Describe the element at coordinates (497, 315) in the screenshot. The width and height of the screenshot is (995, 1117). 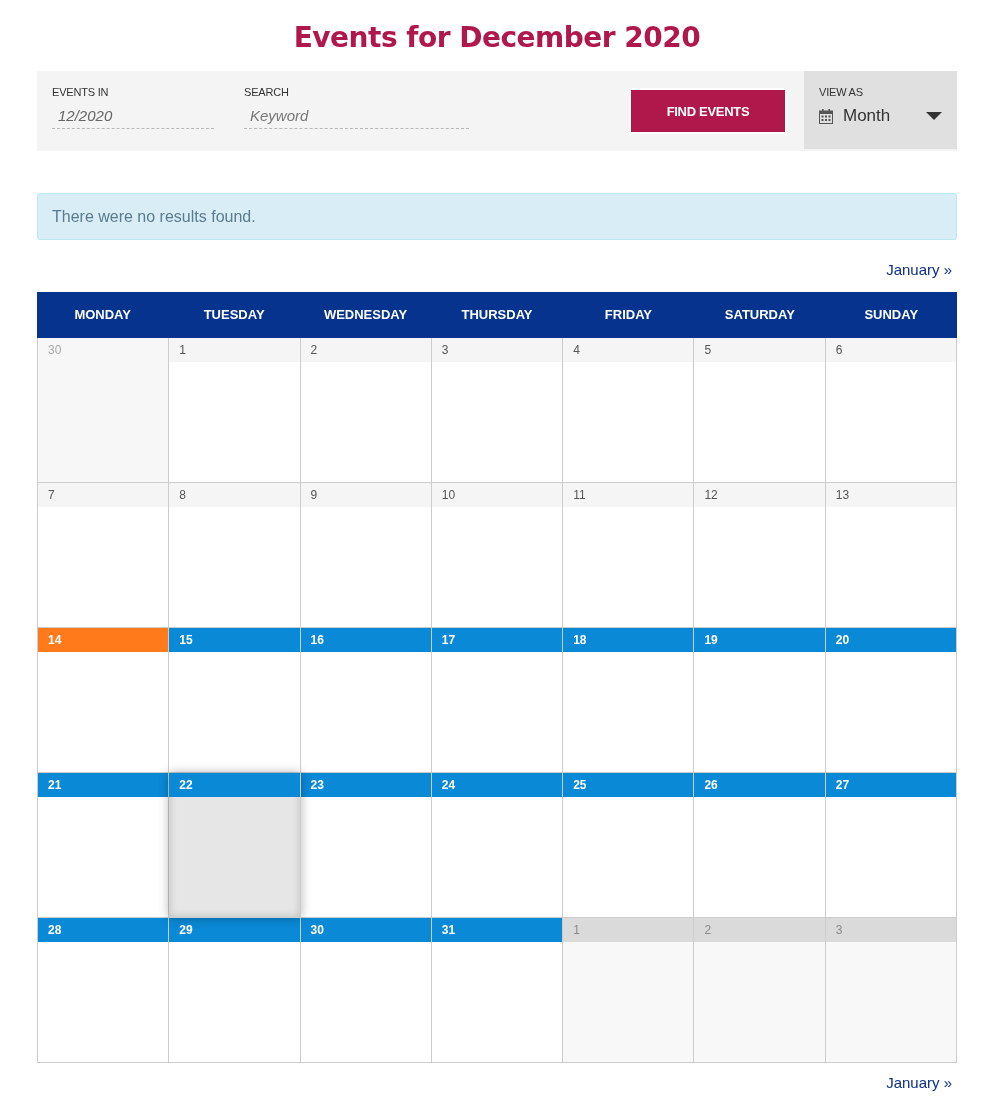
I see `weekday-header: THURSDAY` at that location.